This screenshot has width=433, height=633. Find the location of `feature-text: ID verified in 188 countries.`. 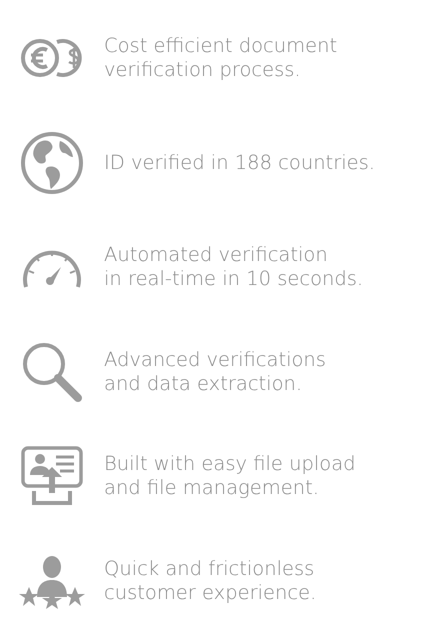

feature-text: ID verified in 188 countries. is located at coordinates (239, 162).